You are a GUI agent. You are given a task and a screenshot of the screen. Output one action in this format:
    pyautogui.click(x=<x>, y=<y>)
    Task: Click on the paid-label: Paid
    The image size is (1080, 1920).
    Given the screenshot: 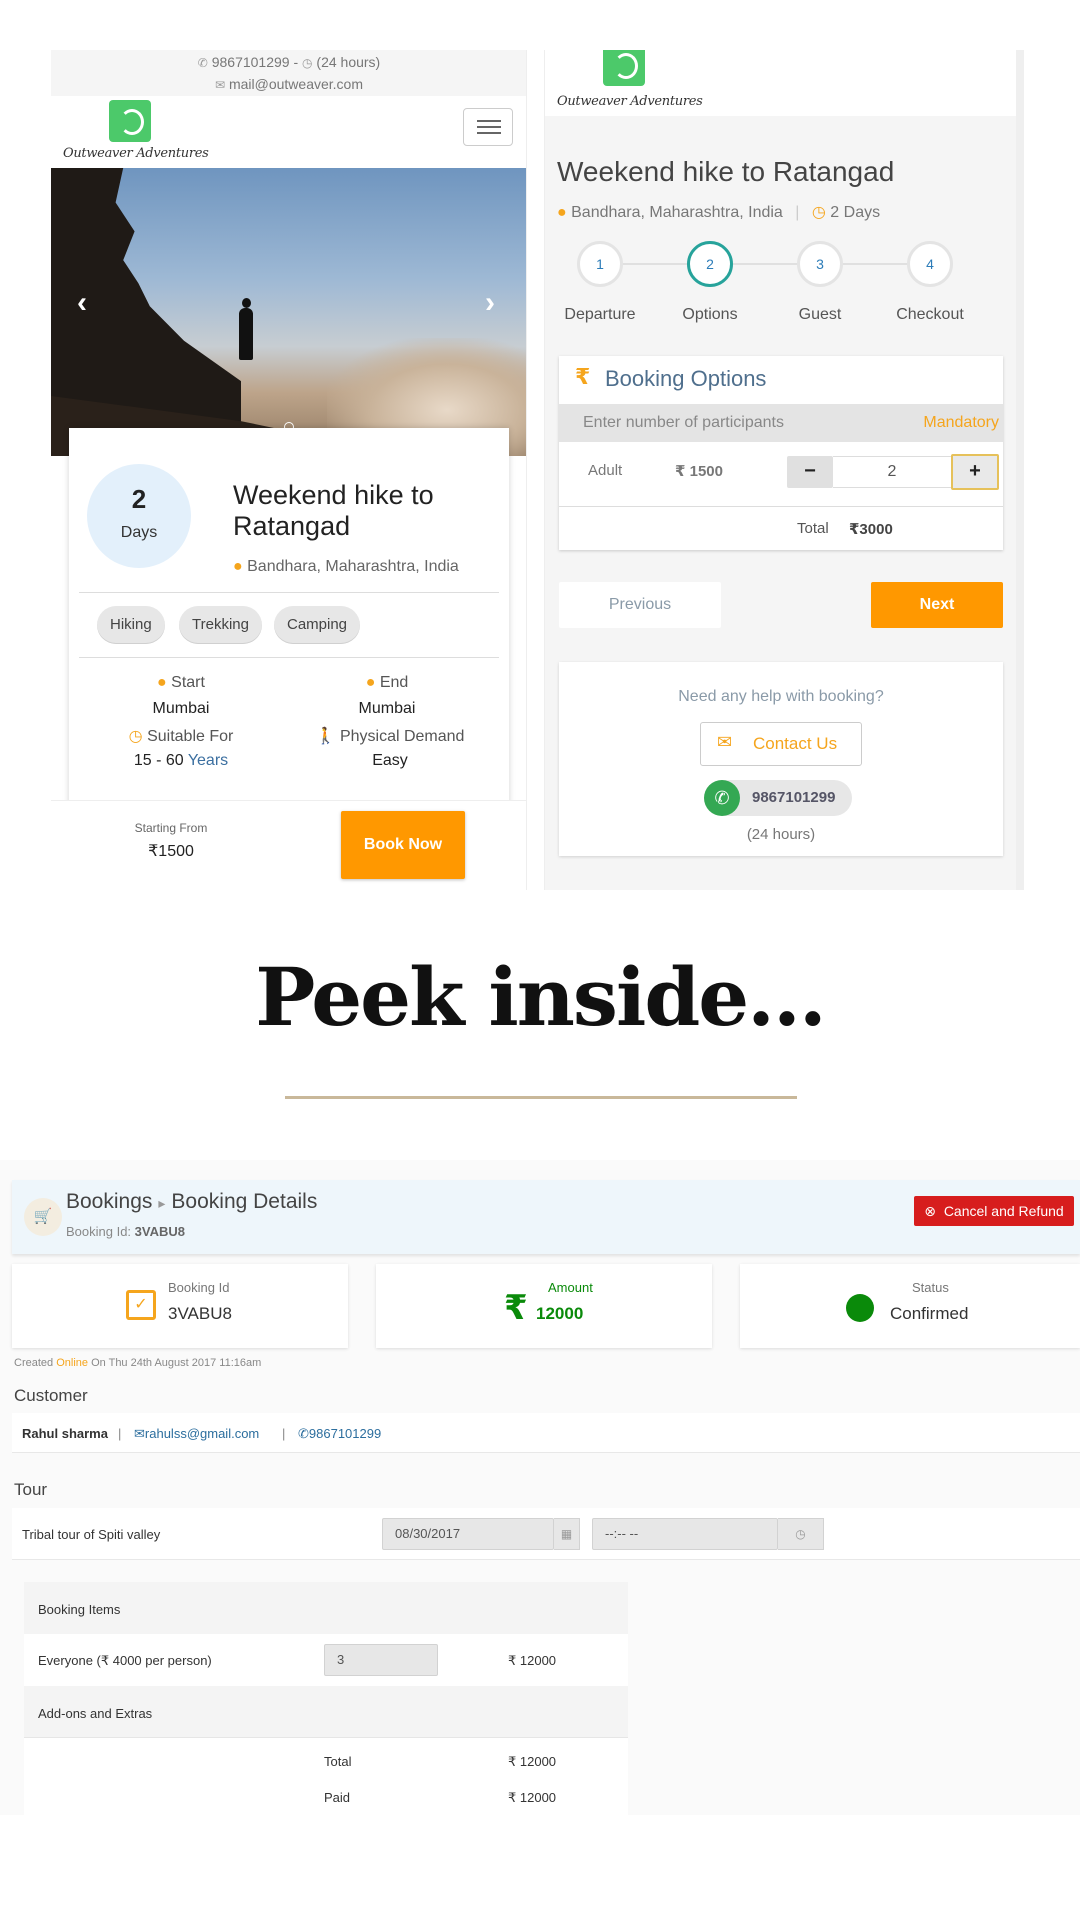 What is the action you would take?
    pyautogui.click(x=337, y=1797)
    